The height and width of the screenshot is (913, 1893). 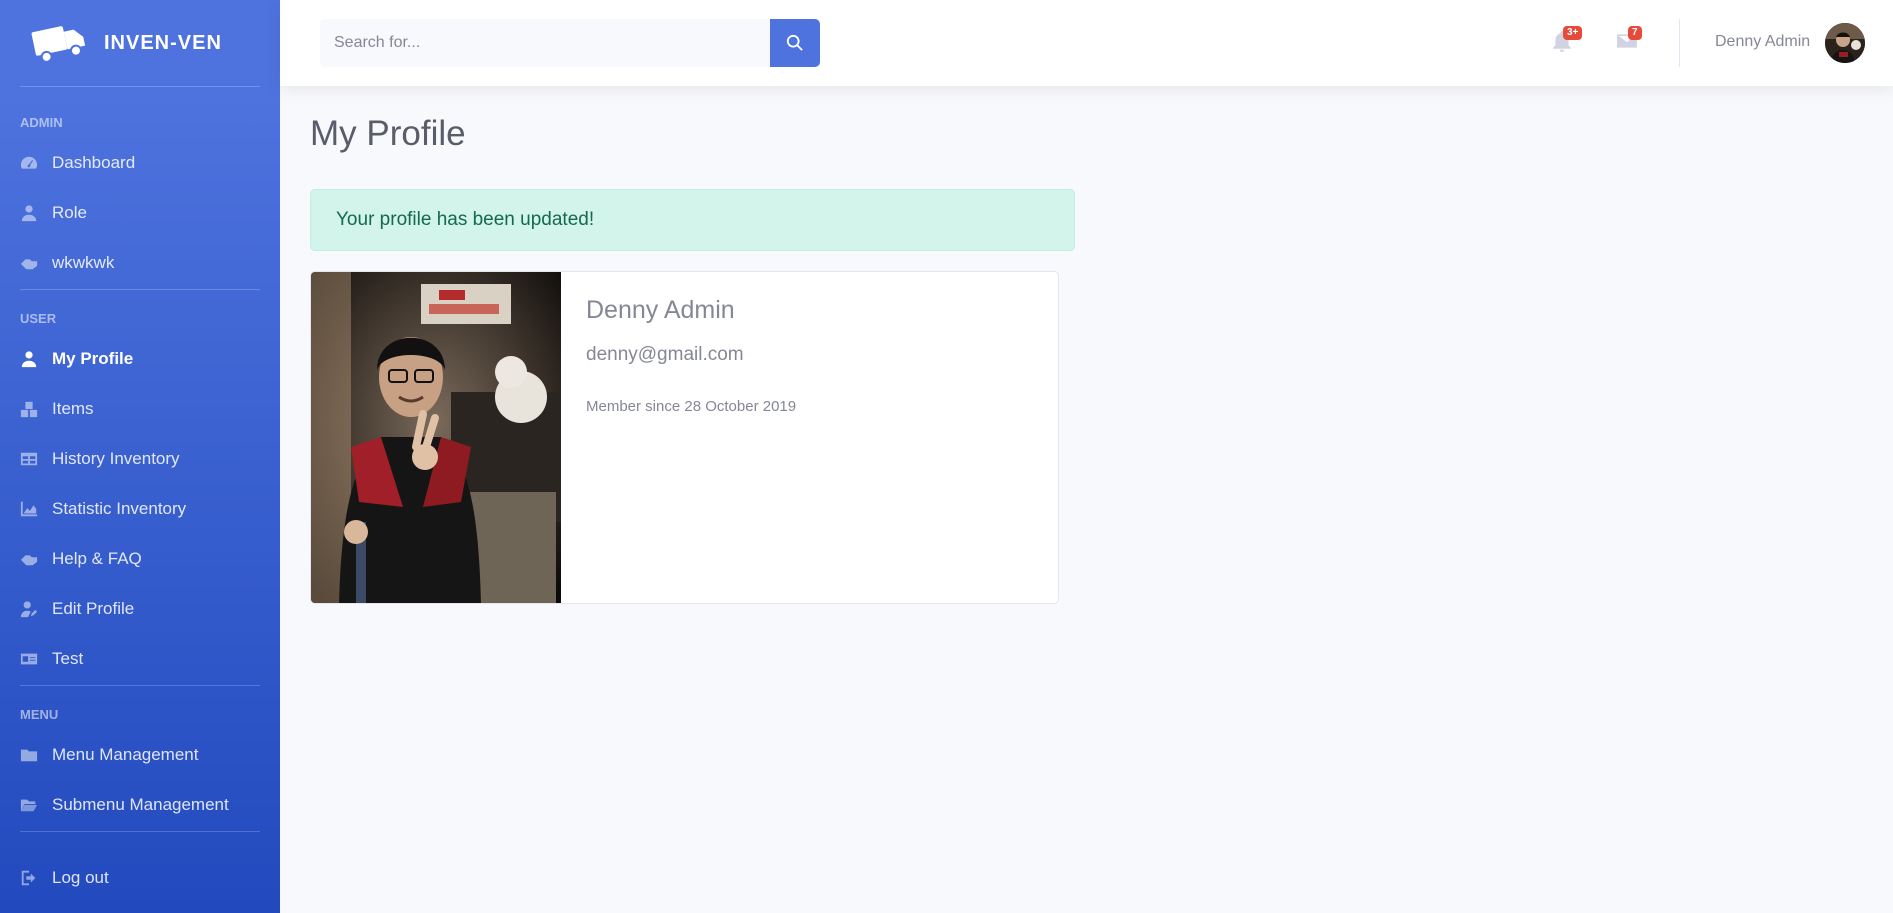 What do you see at coordinates (692, 220) in the screenshot?
I see `success-alert: Your profile has been updated!` at bounding box center [692, 220].